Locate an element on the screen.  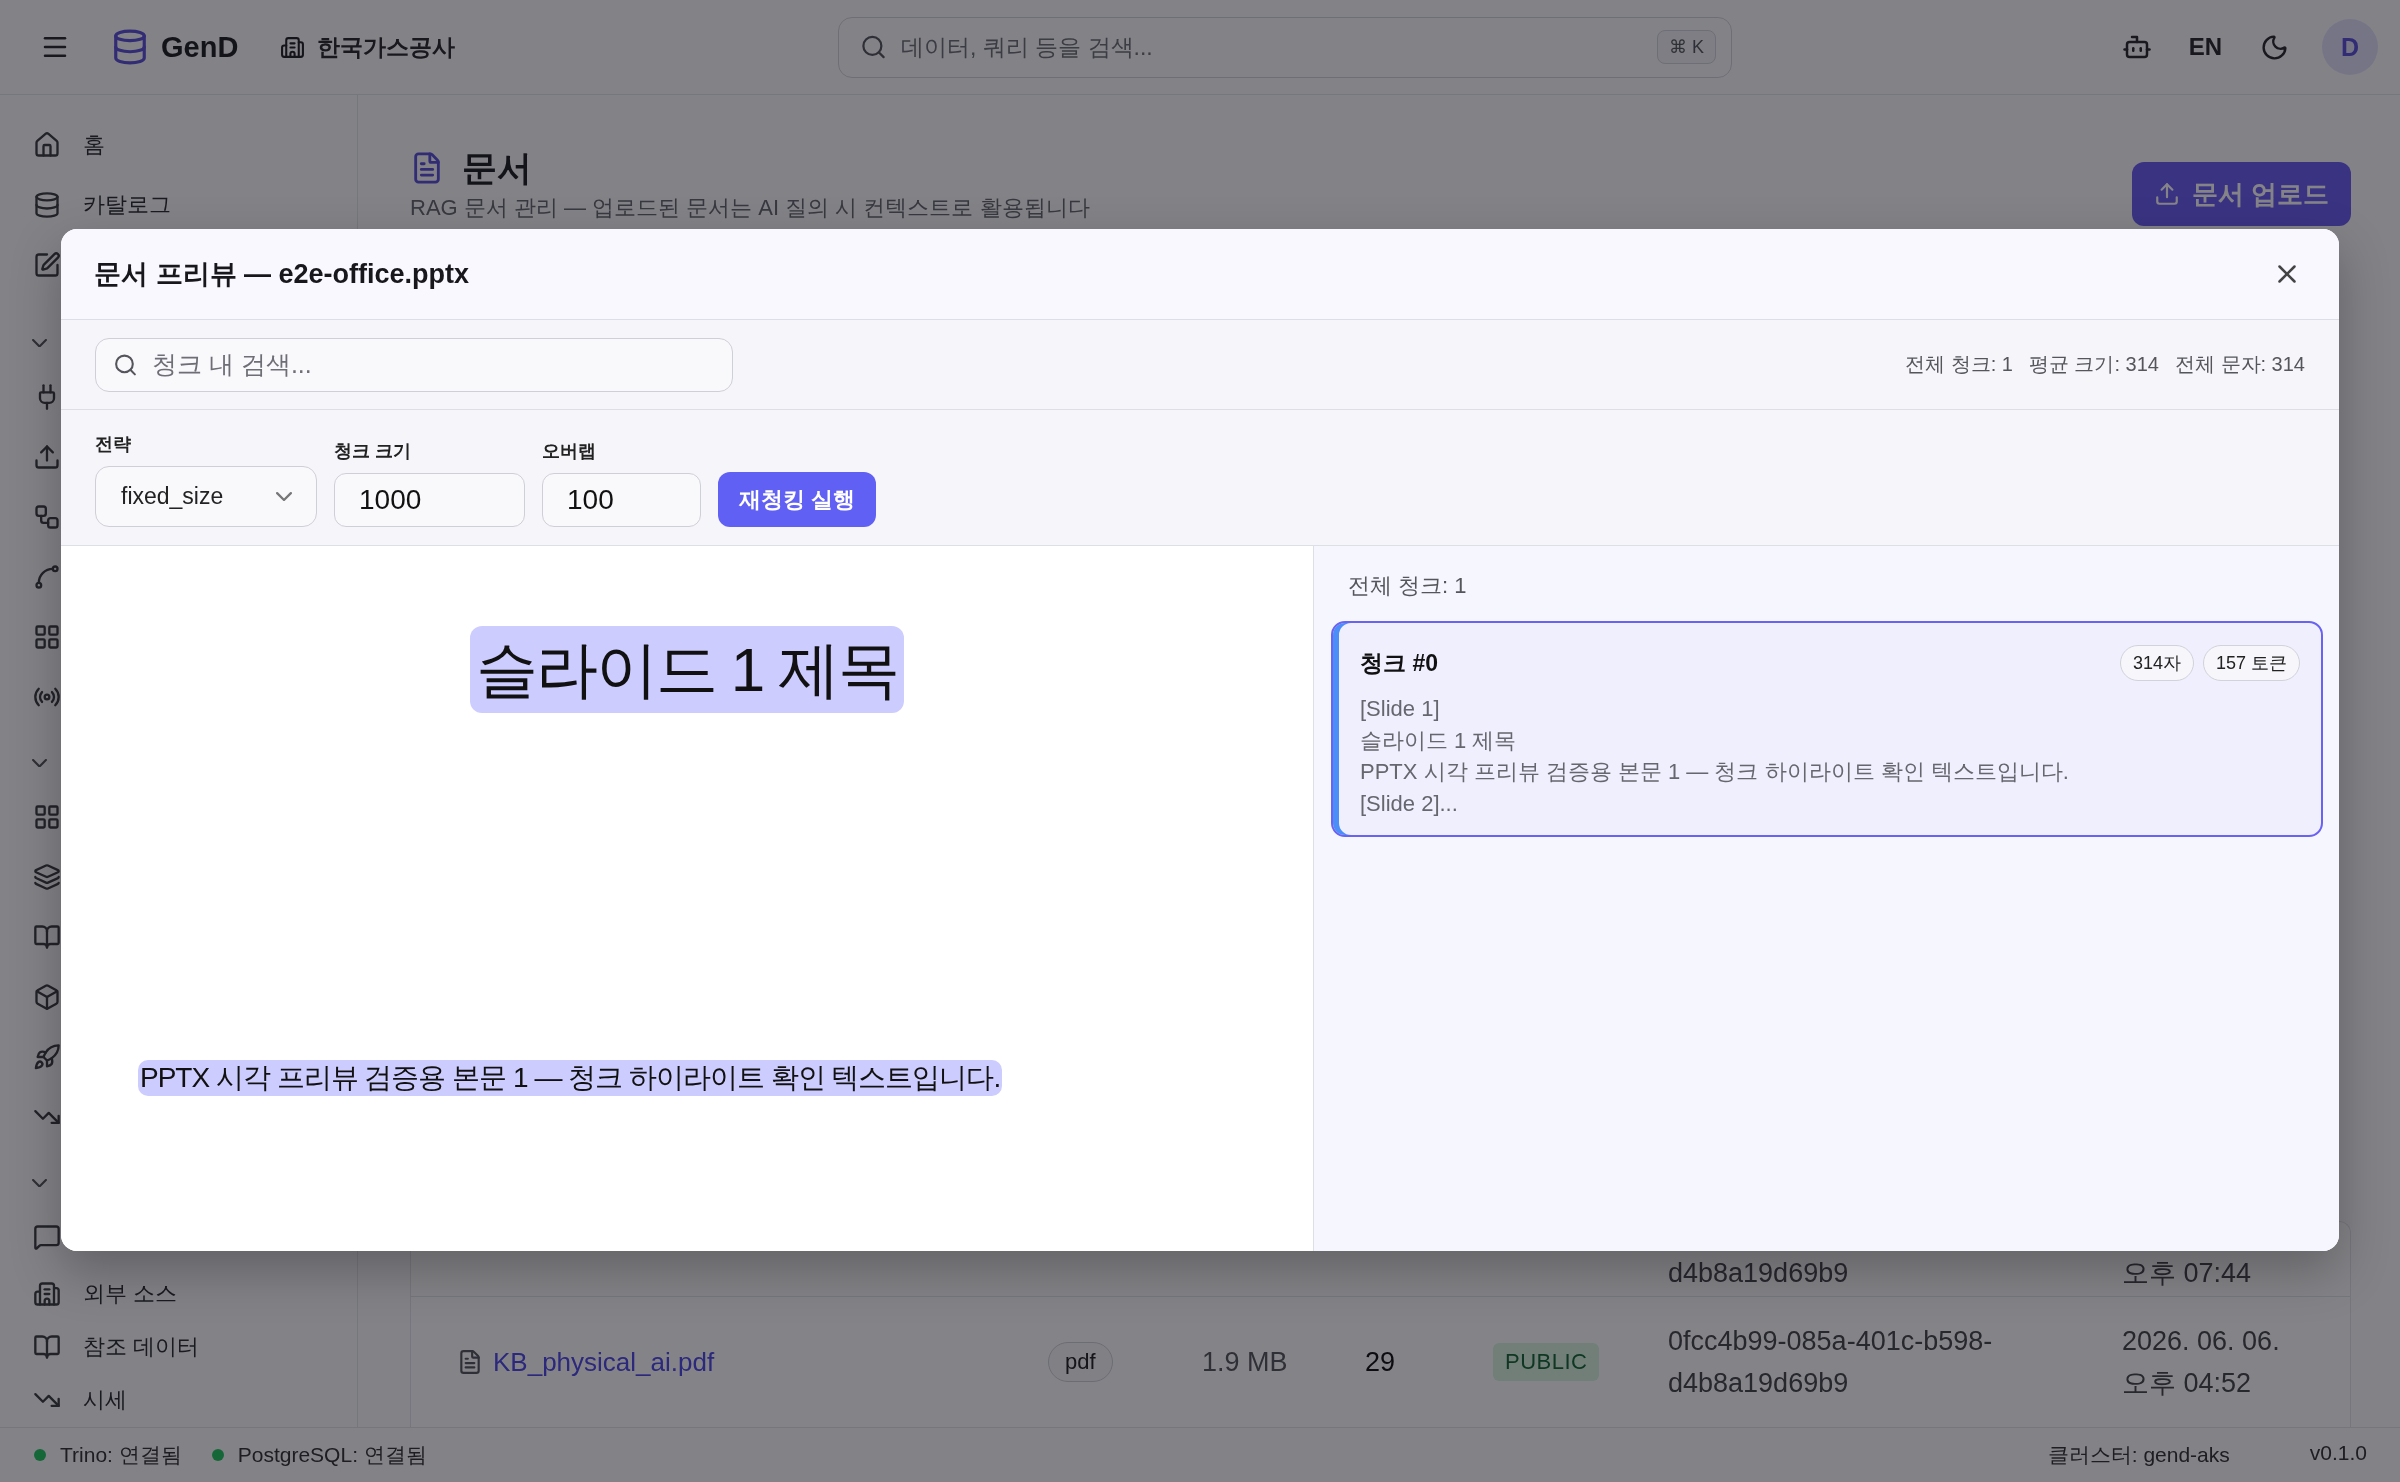
dialog-title: 문서 프리뷰 — e2e-office.pptx is located at coordinates (282, 274).